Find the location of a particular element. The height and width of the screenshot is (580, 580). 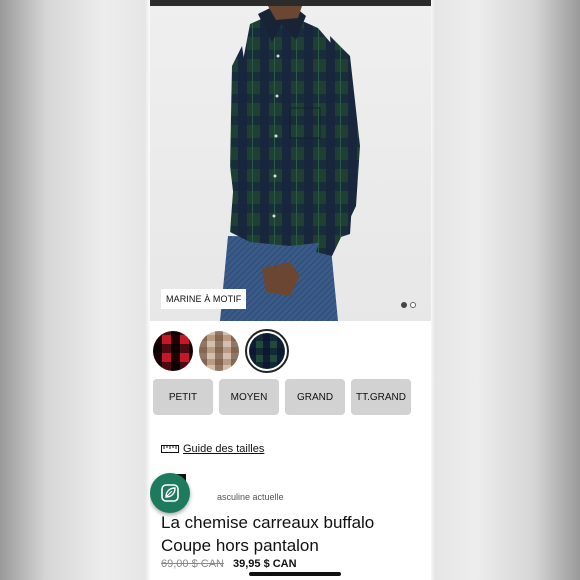

swatch-navy-green-plaid is located at coordinates (267, 351).